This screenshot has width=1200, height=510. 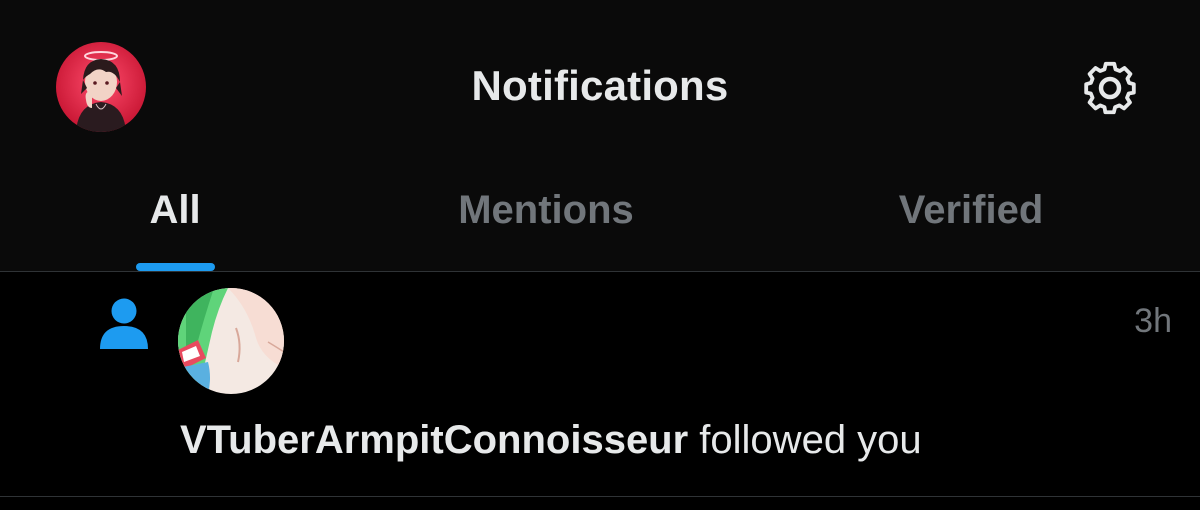 I want to click on tab-mentions: Mentions, so click(x=546, y=223).